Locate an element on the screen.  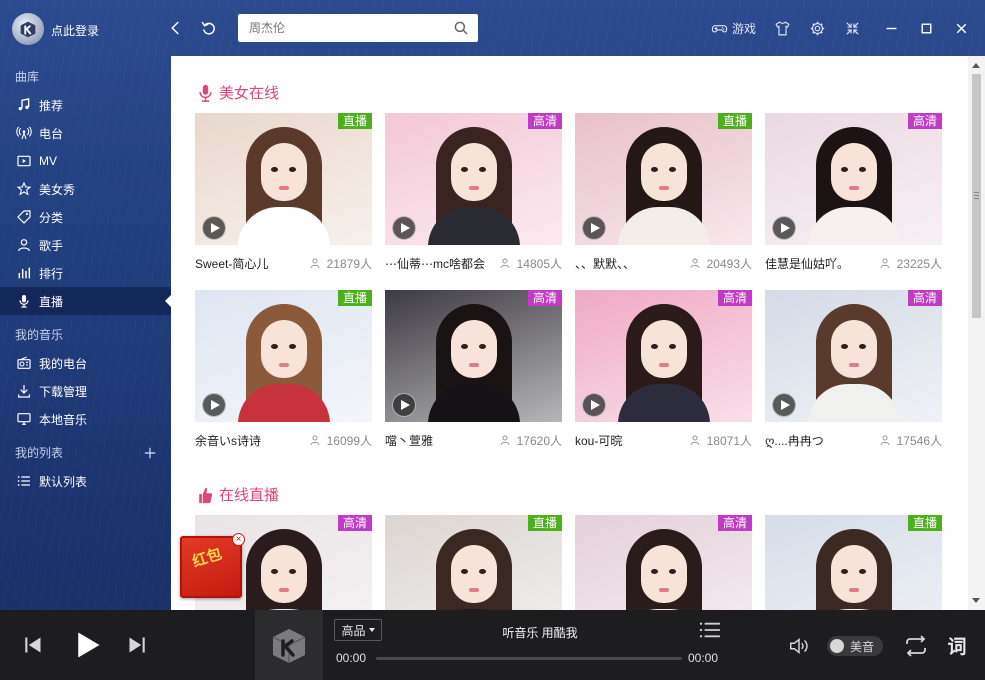
search-icon is located at coordinates (461, 28).